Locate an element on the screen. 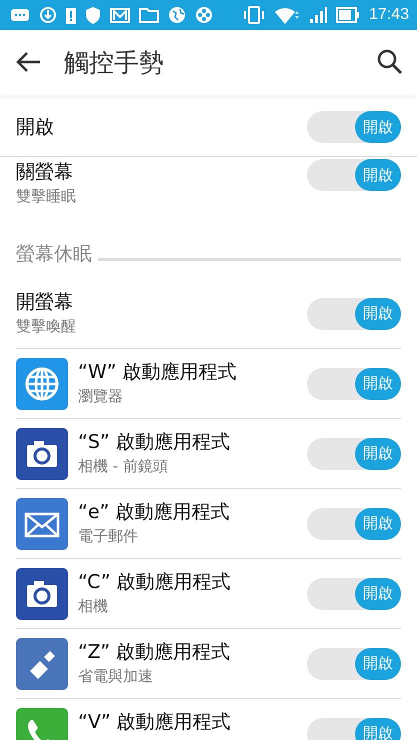 The width and height of the screenshot is (417, 740). envelope-icon is located at coordinates (42, 524).